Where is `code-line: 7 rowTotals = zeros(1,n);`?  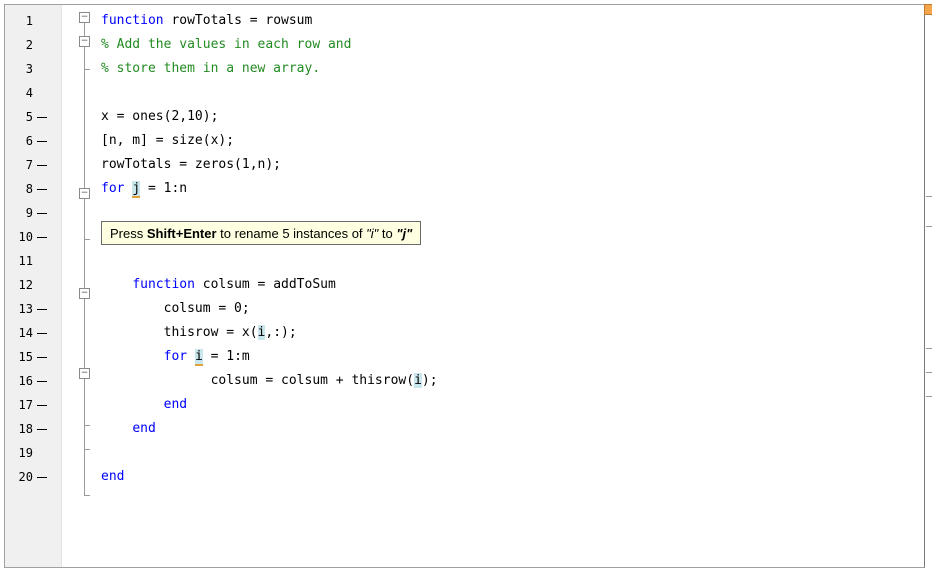
code-line: 7 rowTotals = zeros(1,n); is located at coordinates (464, 165).